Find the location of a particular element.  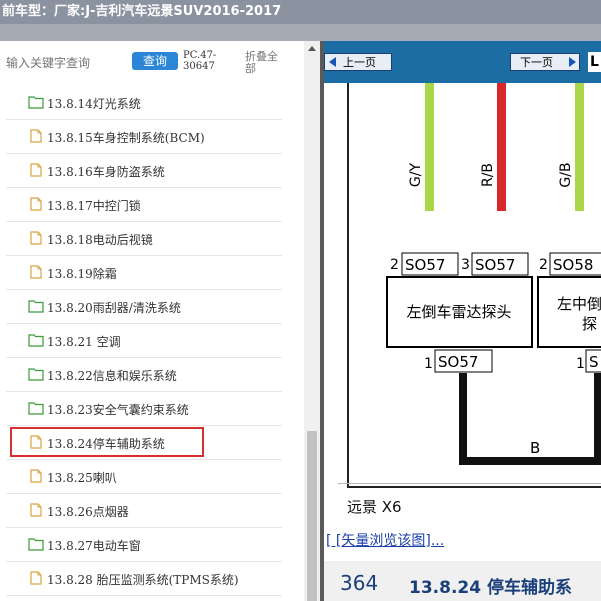

tree-item: 13.8.21 空调 is located at coordinates (144, 341).